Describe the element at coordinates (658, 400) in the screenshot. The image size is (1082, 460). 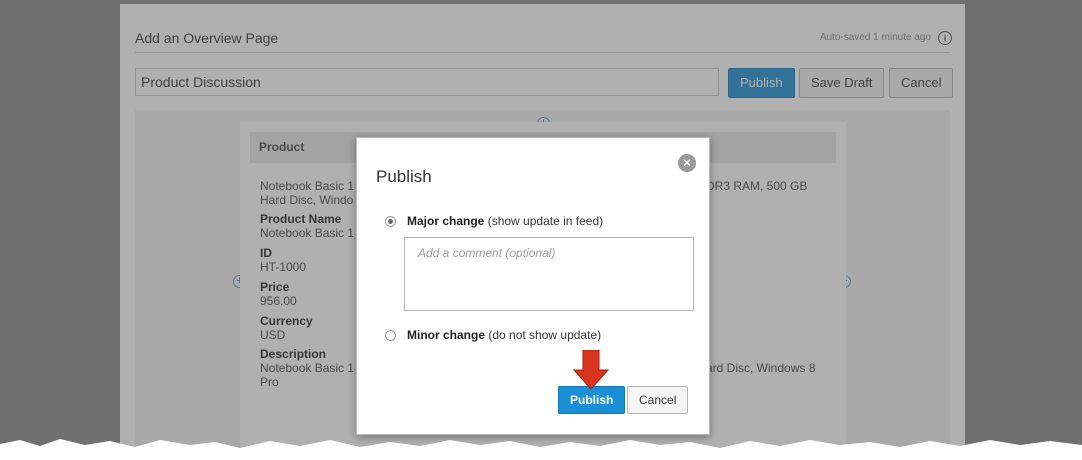
I see `dialog-cancel-button: Cancel` at that location.